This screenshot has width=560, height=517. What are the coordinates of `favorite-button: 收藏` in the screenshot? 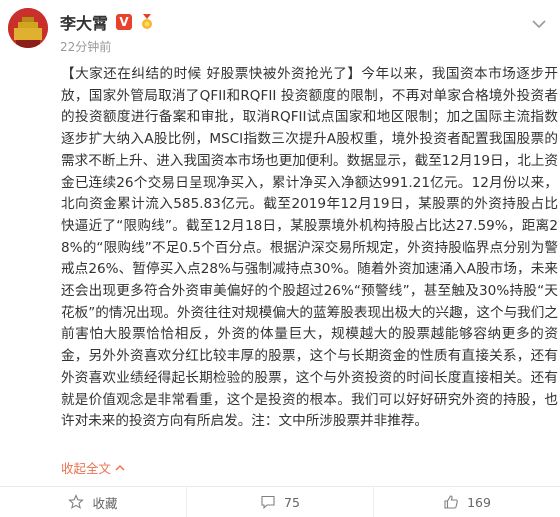 It's located at (93, 502).